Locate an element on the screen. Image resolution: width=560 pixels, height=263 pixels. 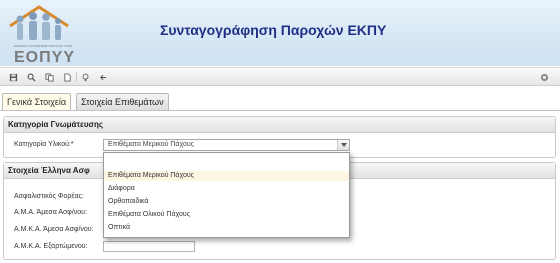
dropdown-option: Διάφορα is located at coordinates (121, 188).